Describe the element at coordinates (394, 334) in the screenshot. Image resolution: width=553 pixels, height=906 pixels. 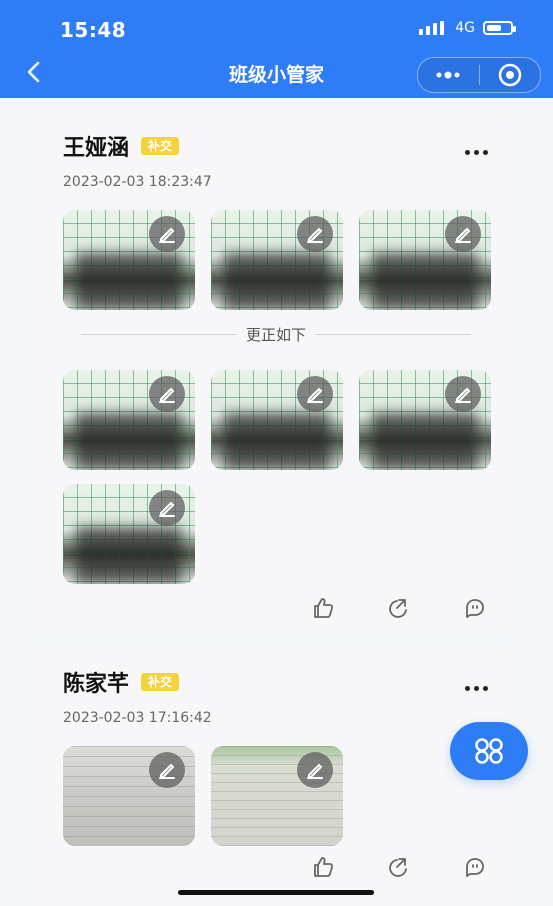
I see `separator-line-right` at that location.